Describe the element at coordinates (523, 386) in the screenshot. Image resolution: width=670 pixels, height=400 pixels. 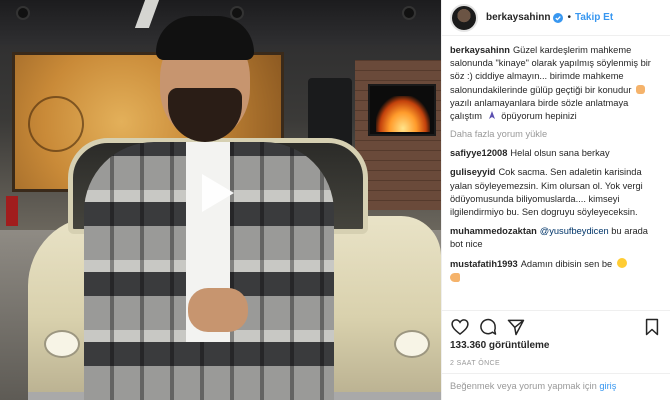
I see `login-prompt-text: Beğenmek veya yorum yapmak için` at that location.